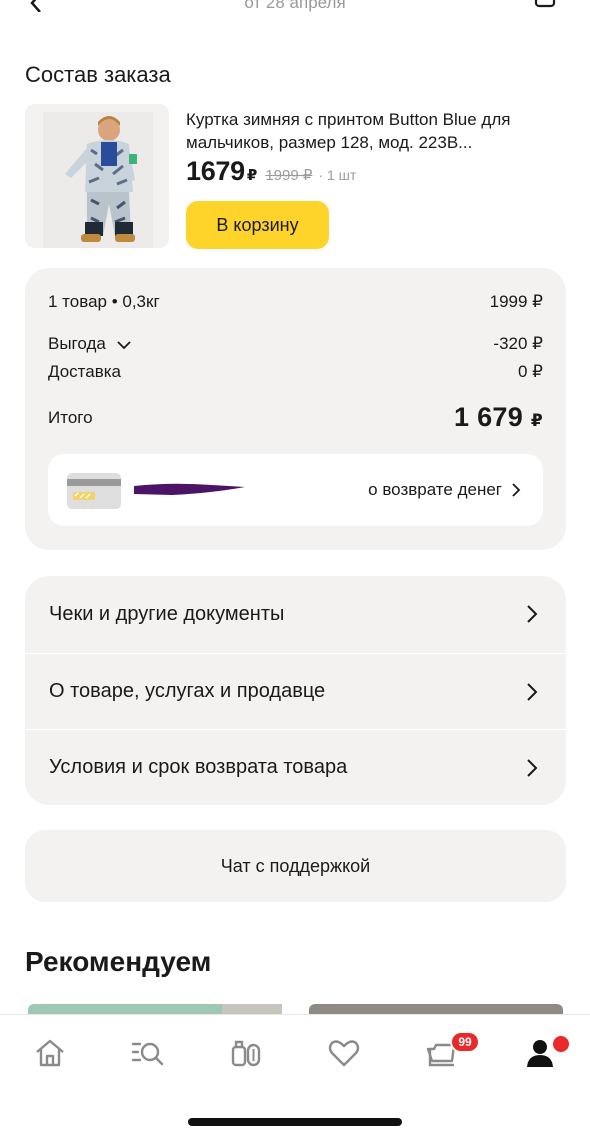  Describe the element at coordinates (295, 417) in the screenshot. I see `total-line: Итого 1 679 ₽` at that location.